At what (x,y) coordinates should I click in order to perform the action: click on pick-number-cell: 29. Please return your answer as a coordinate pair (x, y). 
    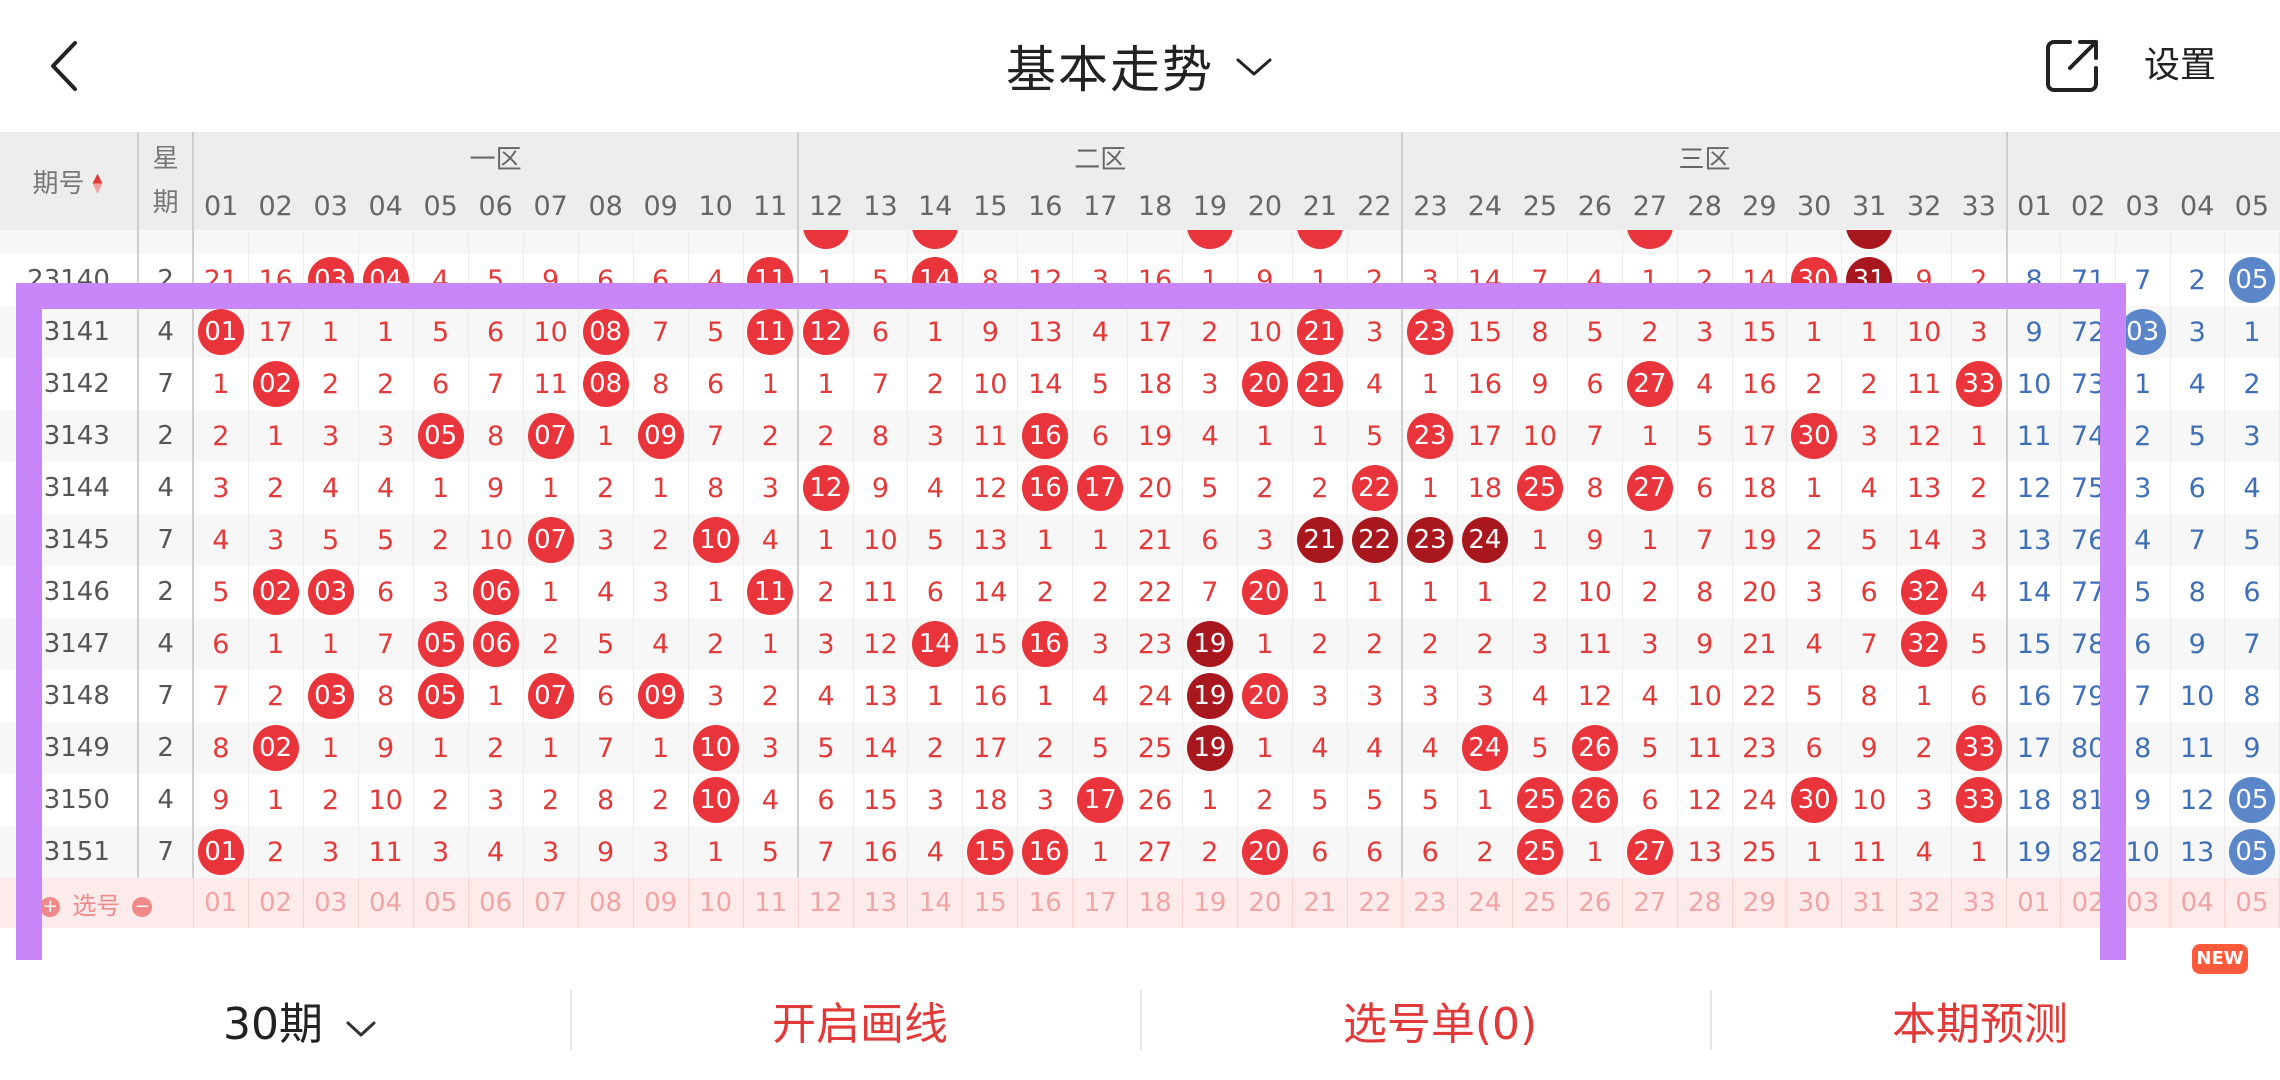
    Looking at the image, I should click on (1760, 903).